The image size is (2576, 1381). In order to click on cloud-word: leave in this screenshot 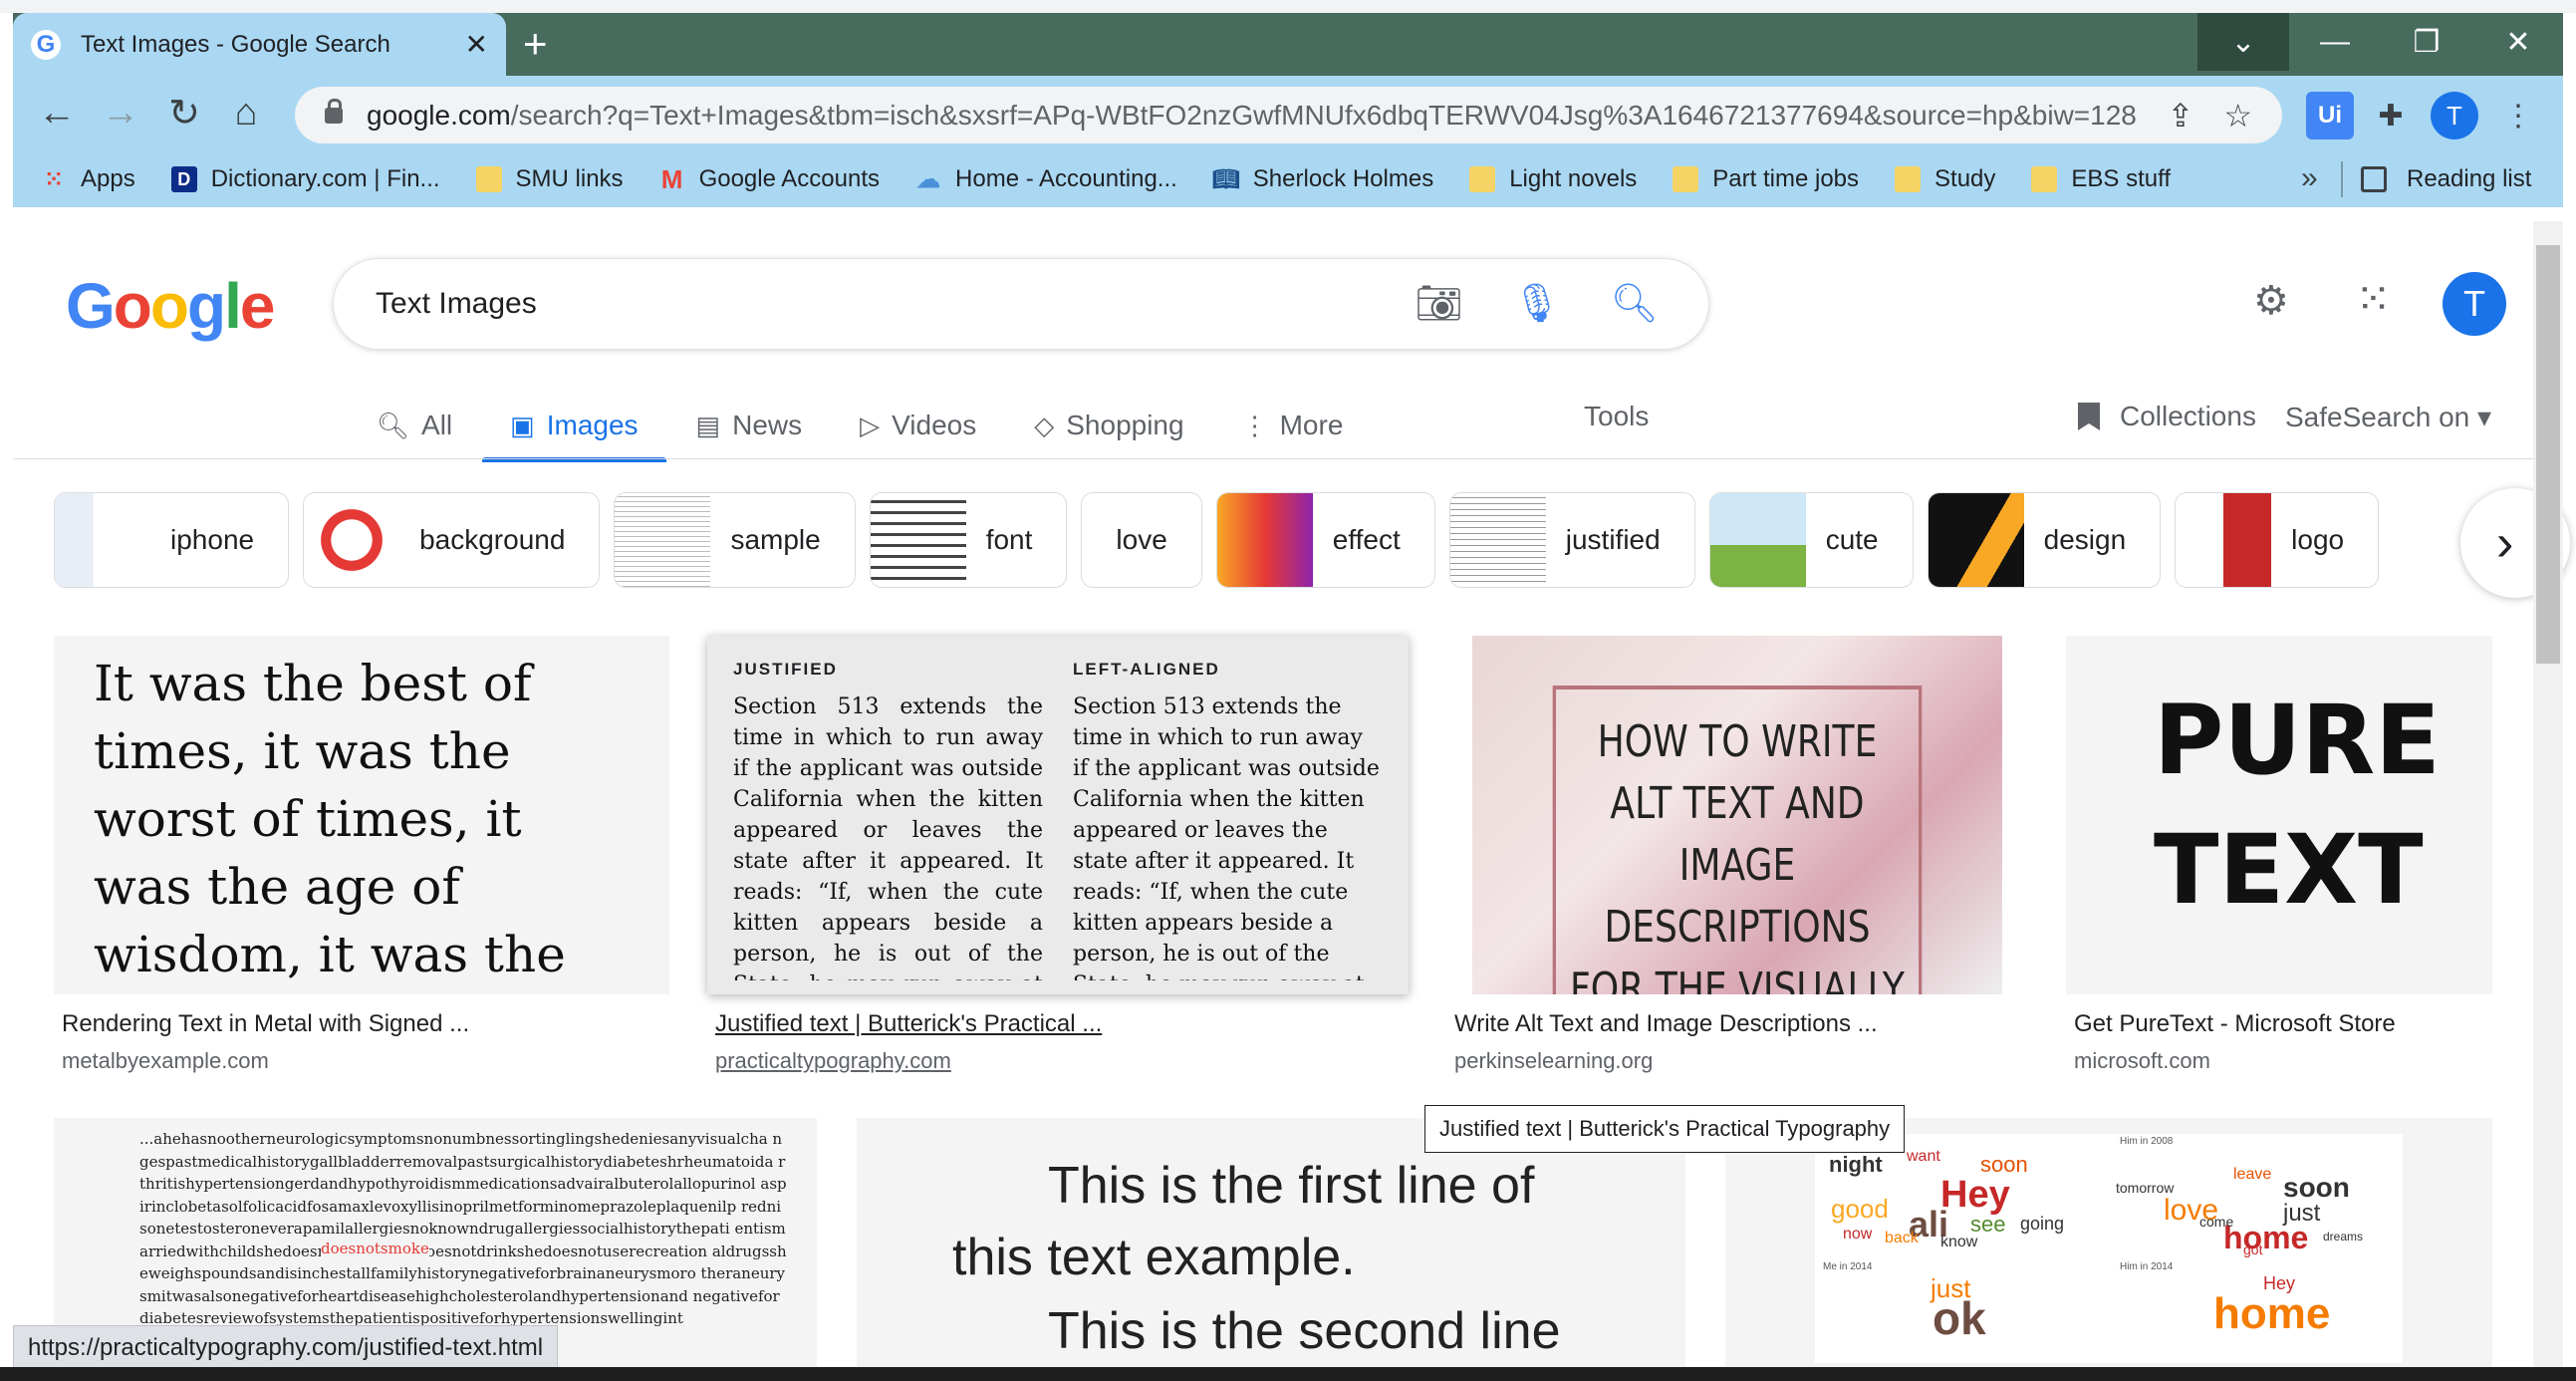, I will do `click(2252, 1174)`.